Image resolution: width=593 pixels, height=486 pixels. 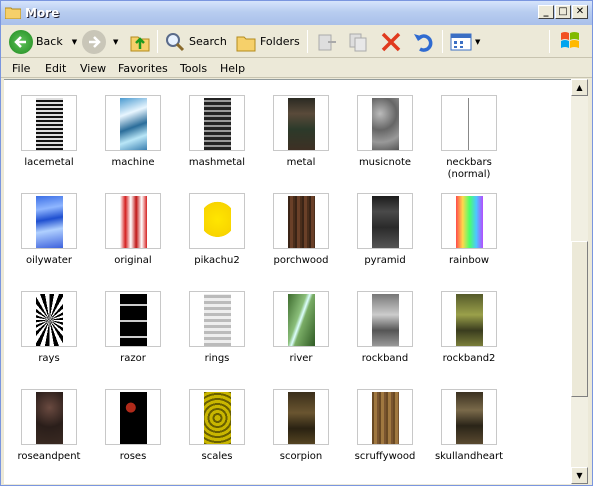 I want to click on folders-button: Folders, so click(x=267, y=41).